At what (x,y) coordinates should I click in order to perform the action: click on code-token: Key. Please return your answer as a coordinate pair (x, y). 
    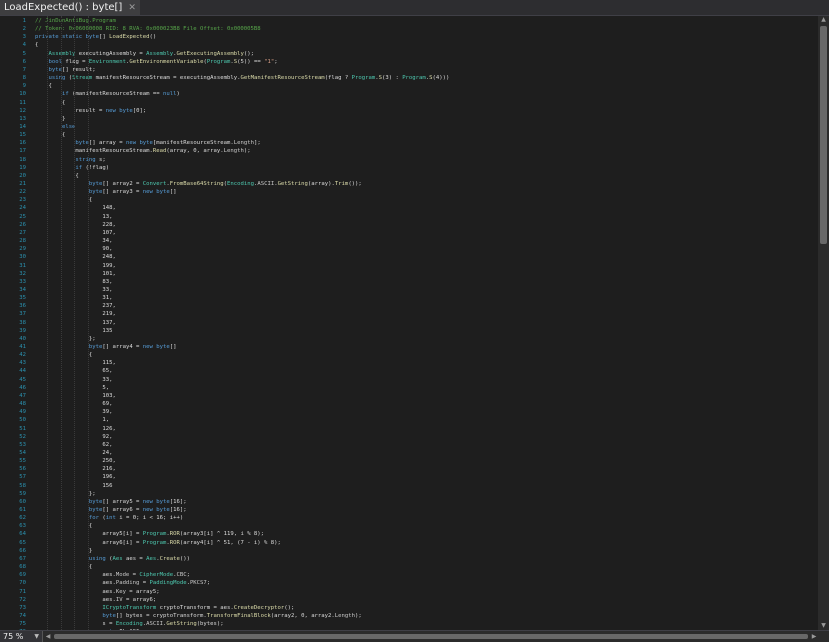
    Looking at the image, I should click on (120, 591).